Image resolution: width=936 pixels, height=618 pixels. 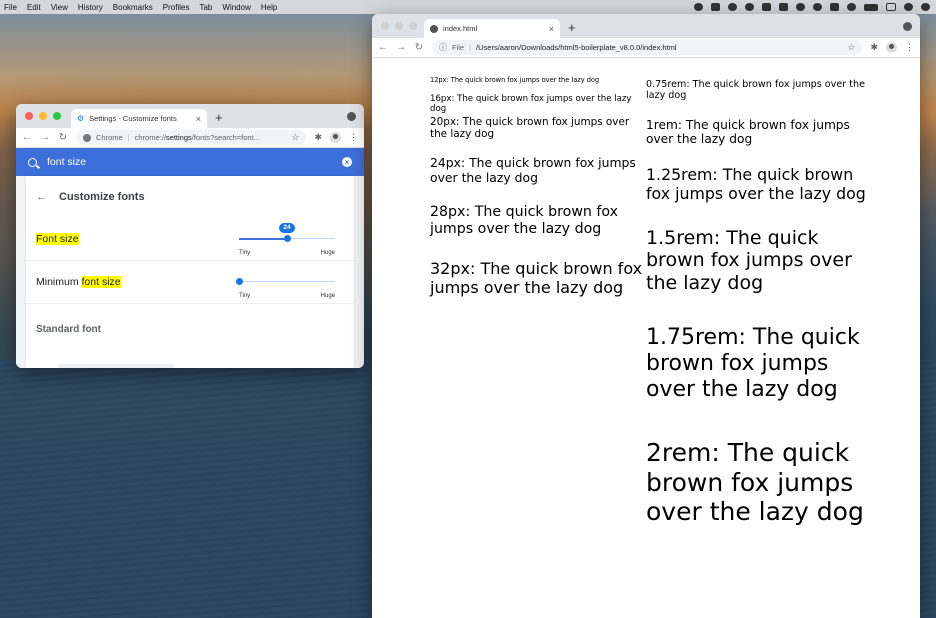 I want to click on font-size-row: Font size 24 Tiny Huge, so click(x=190, y=239).